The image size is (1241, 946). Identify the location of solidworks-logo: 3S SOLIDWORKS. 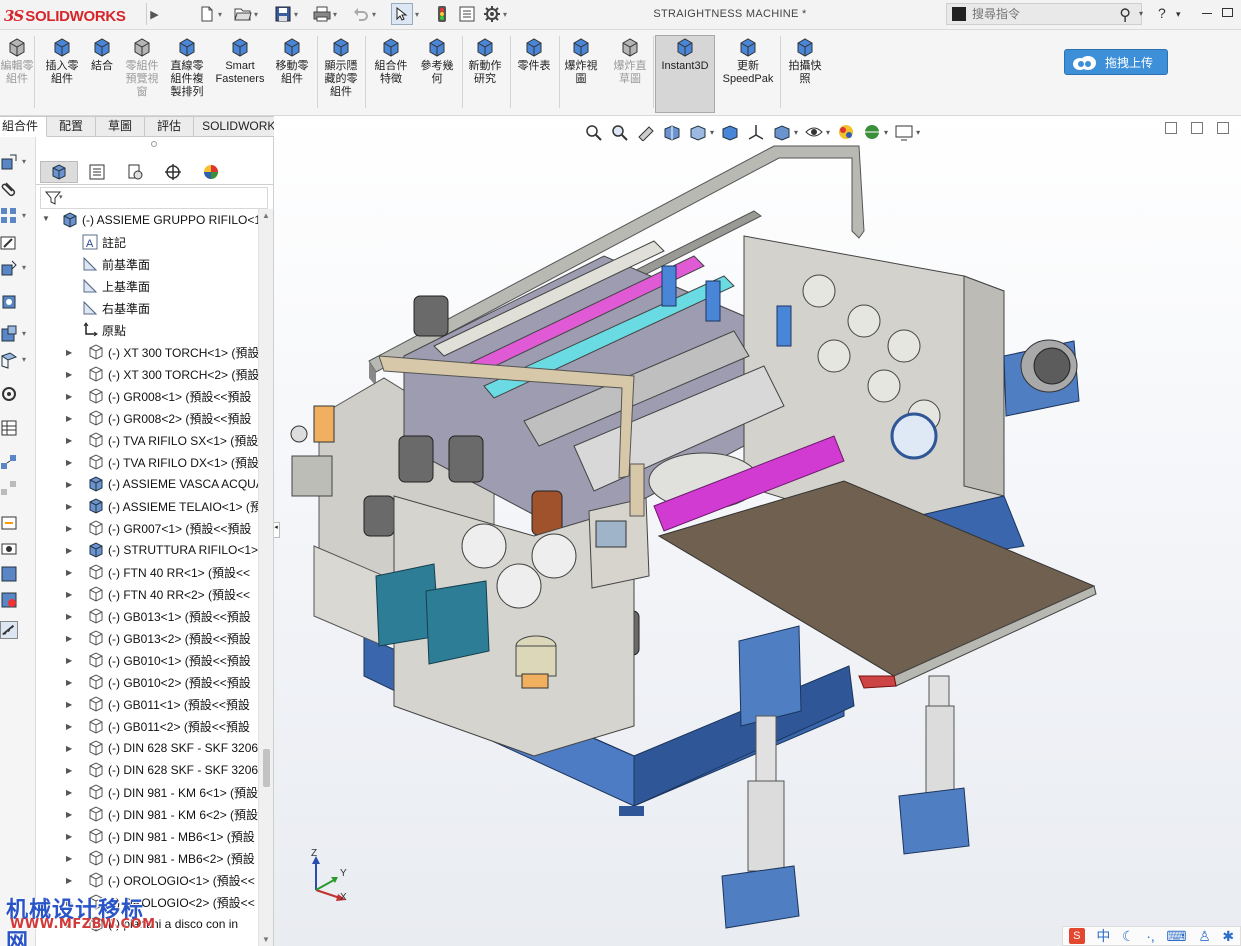
(65, 16).